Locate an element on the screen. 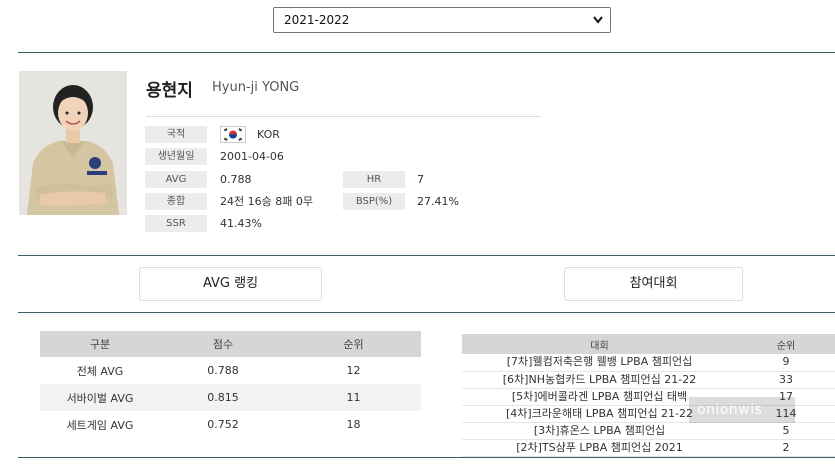 The height and width of the screenshot is (465, 835). table-row: [6차]NH농협카드 LPBA 챔피언십 21-22 33 is located at coordinates (648, 380).